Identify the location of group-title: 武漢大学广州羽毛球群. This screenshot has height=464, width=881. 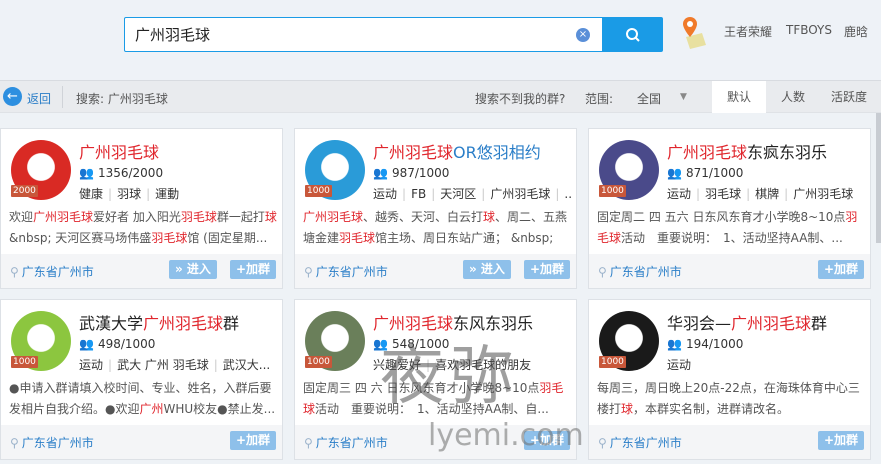
(159, 322).